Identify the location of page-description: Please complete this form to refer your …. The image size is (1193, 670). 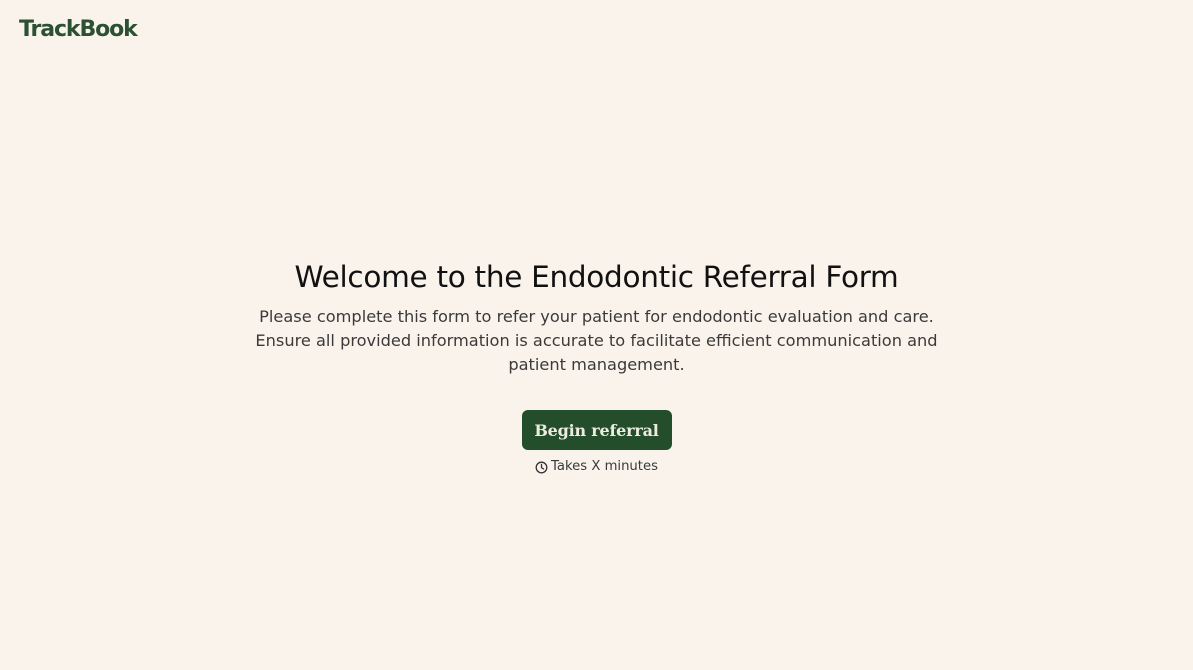
(596, 340).